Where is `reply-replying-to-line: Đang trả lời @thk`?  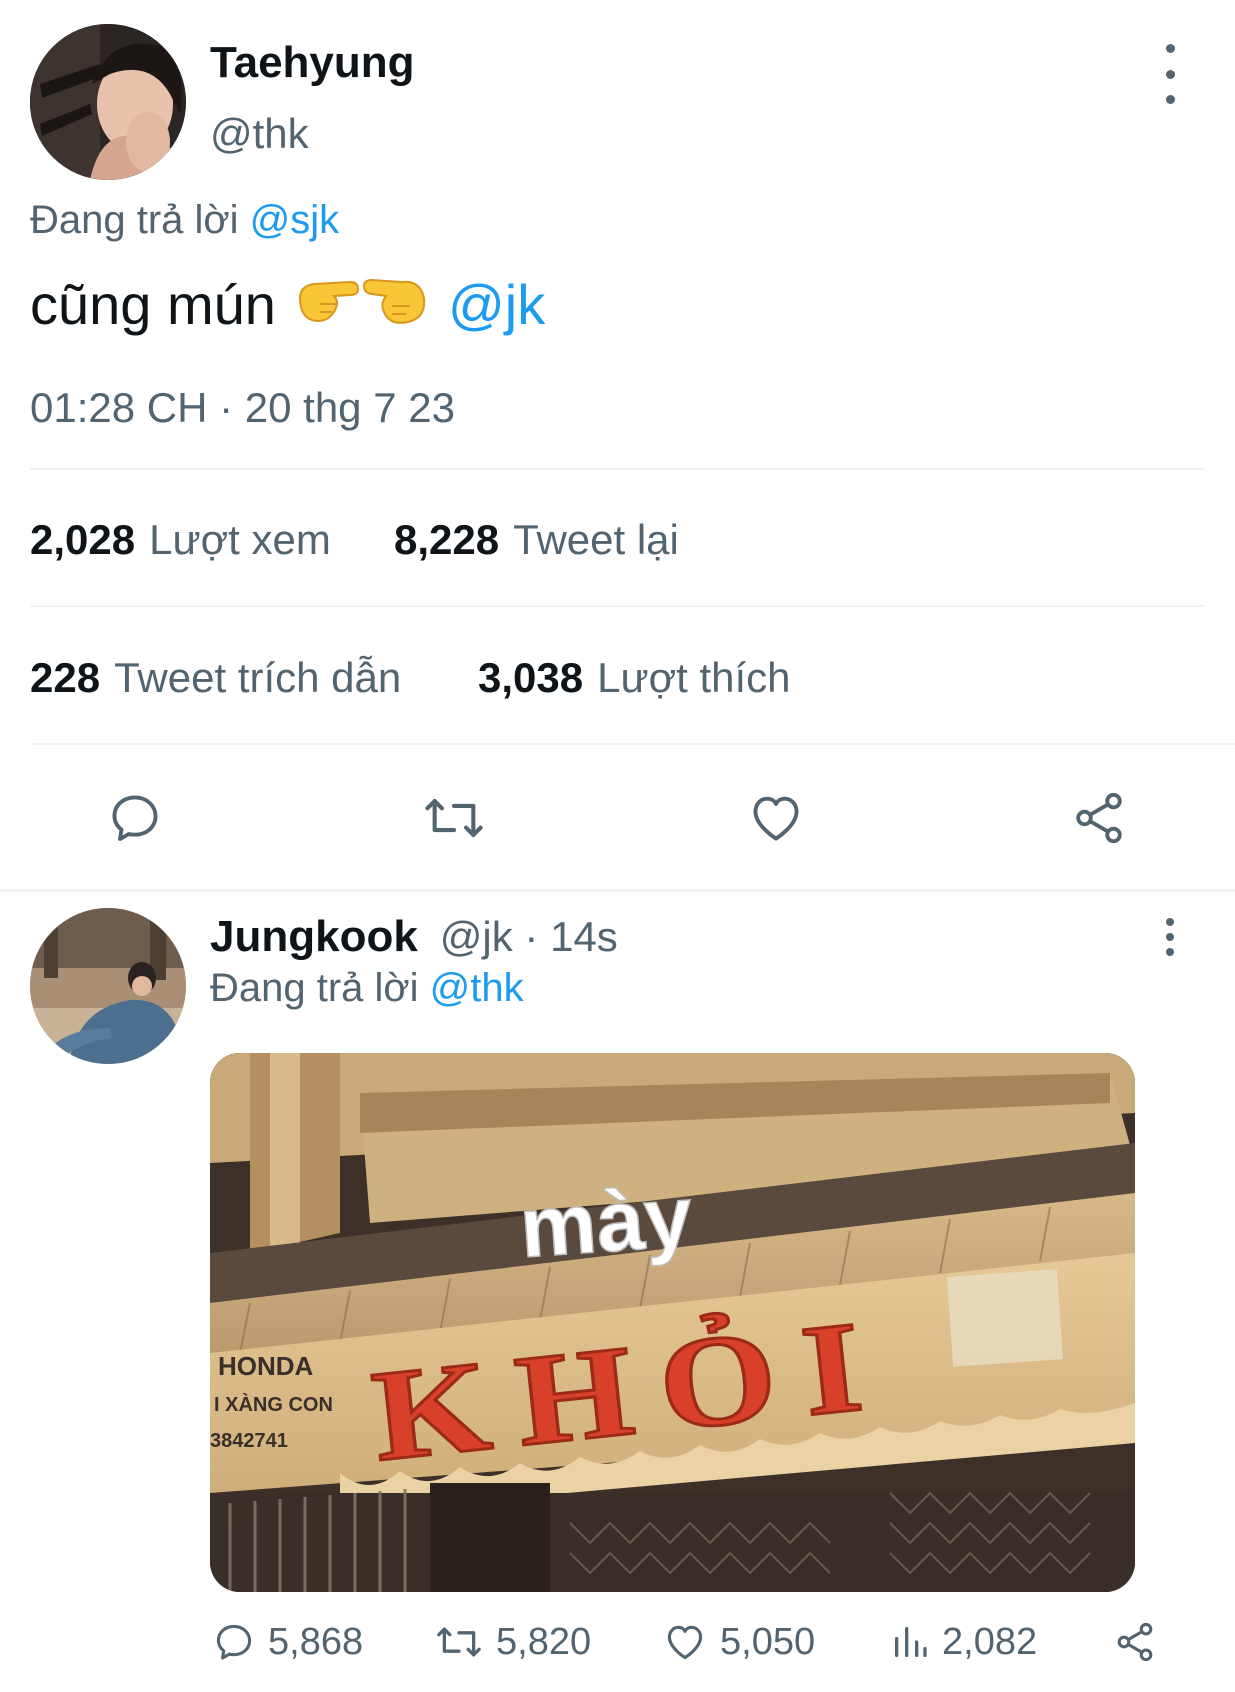 reply-replying-to-line: Đang trả lời @thk is located at coordinates (367, 988).